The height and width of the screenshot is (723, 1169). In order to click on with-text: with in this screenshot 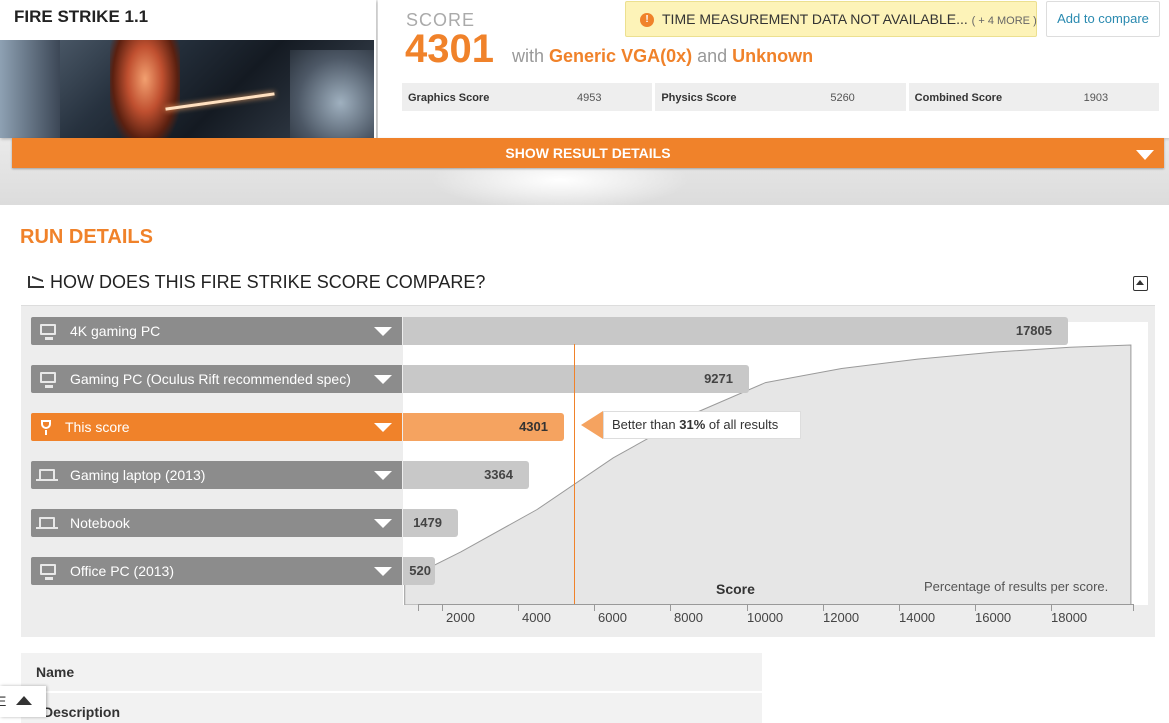, I will do `click(528, 56)`.